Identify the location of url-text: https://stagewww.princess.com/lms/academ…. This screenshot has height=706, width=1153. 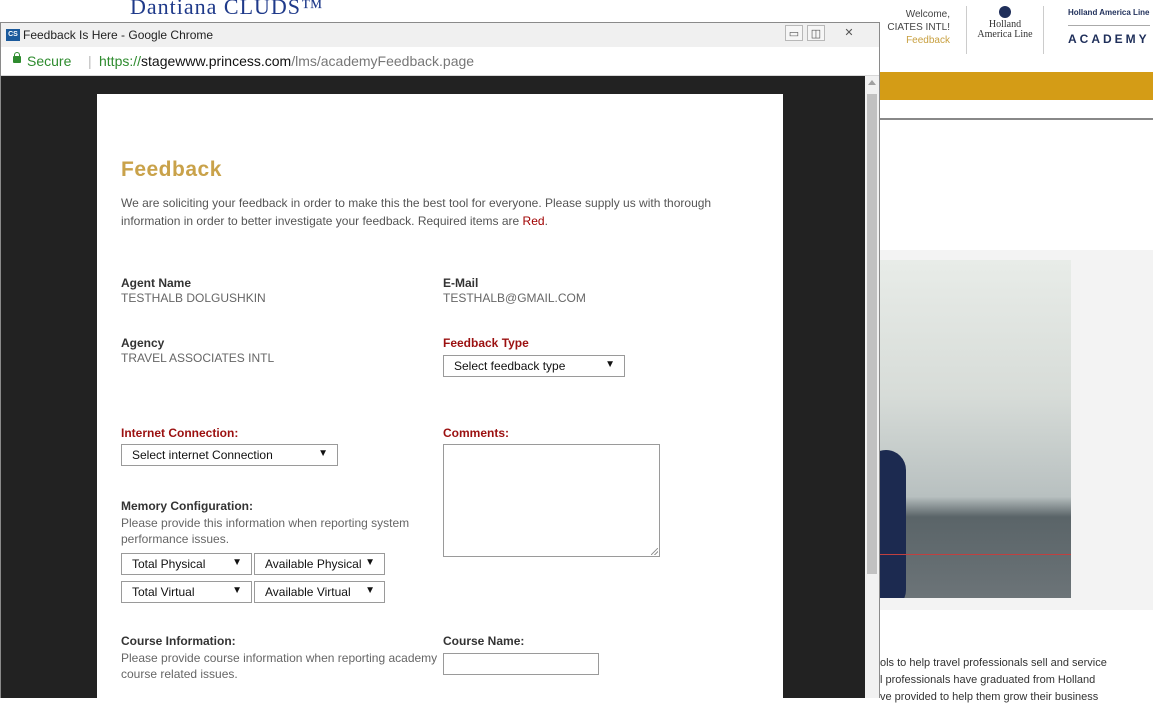
(286, 61).